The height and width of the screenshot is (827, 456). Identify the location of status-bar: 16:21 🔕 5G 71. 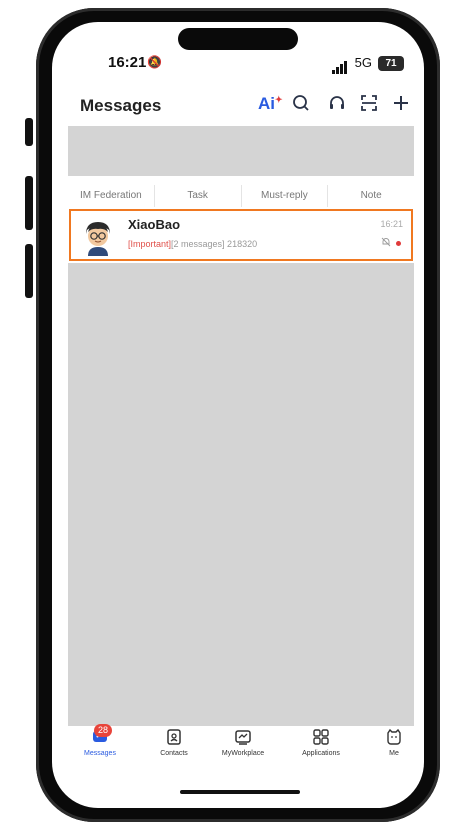
(238, 65).